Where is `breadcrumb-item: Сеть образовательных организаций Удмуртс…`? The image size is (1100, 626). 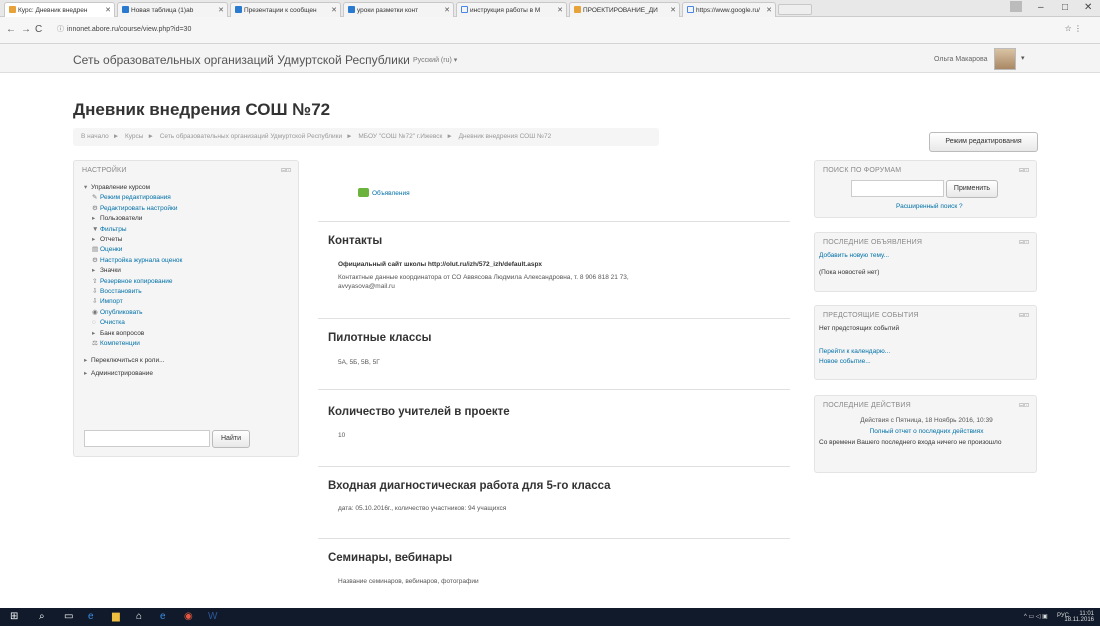 breadcrumb-item: Сеть образовательных организаций Удмуртс… is located at coordinates (251, 136).